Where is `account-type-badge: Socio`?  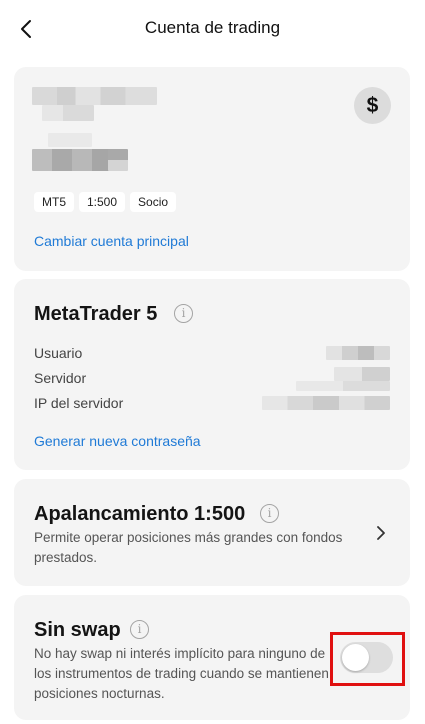
account-type-badge: Socio is located at coordinates (153, 202).